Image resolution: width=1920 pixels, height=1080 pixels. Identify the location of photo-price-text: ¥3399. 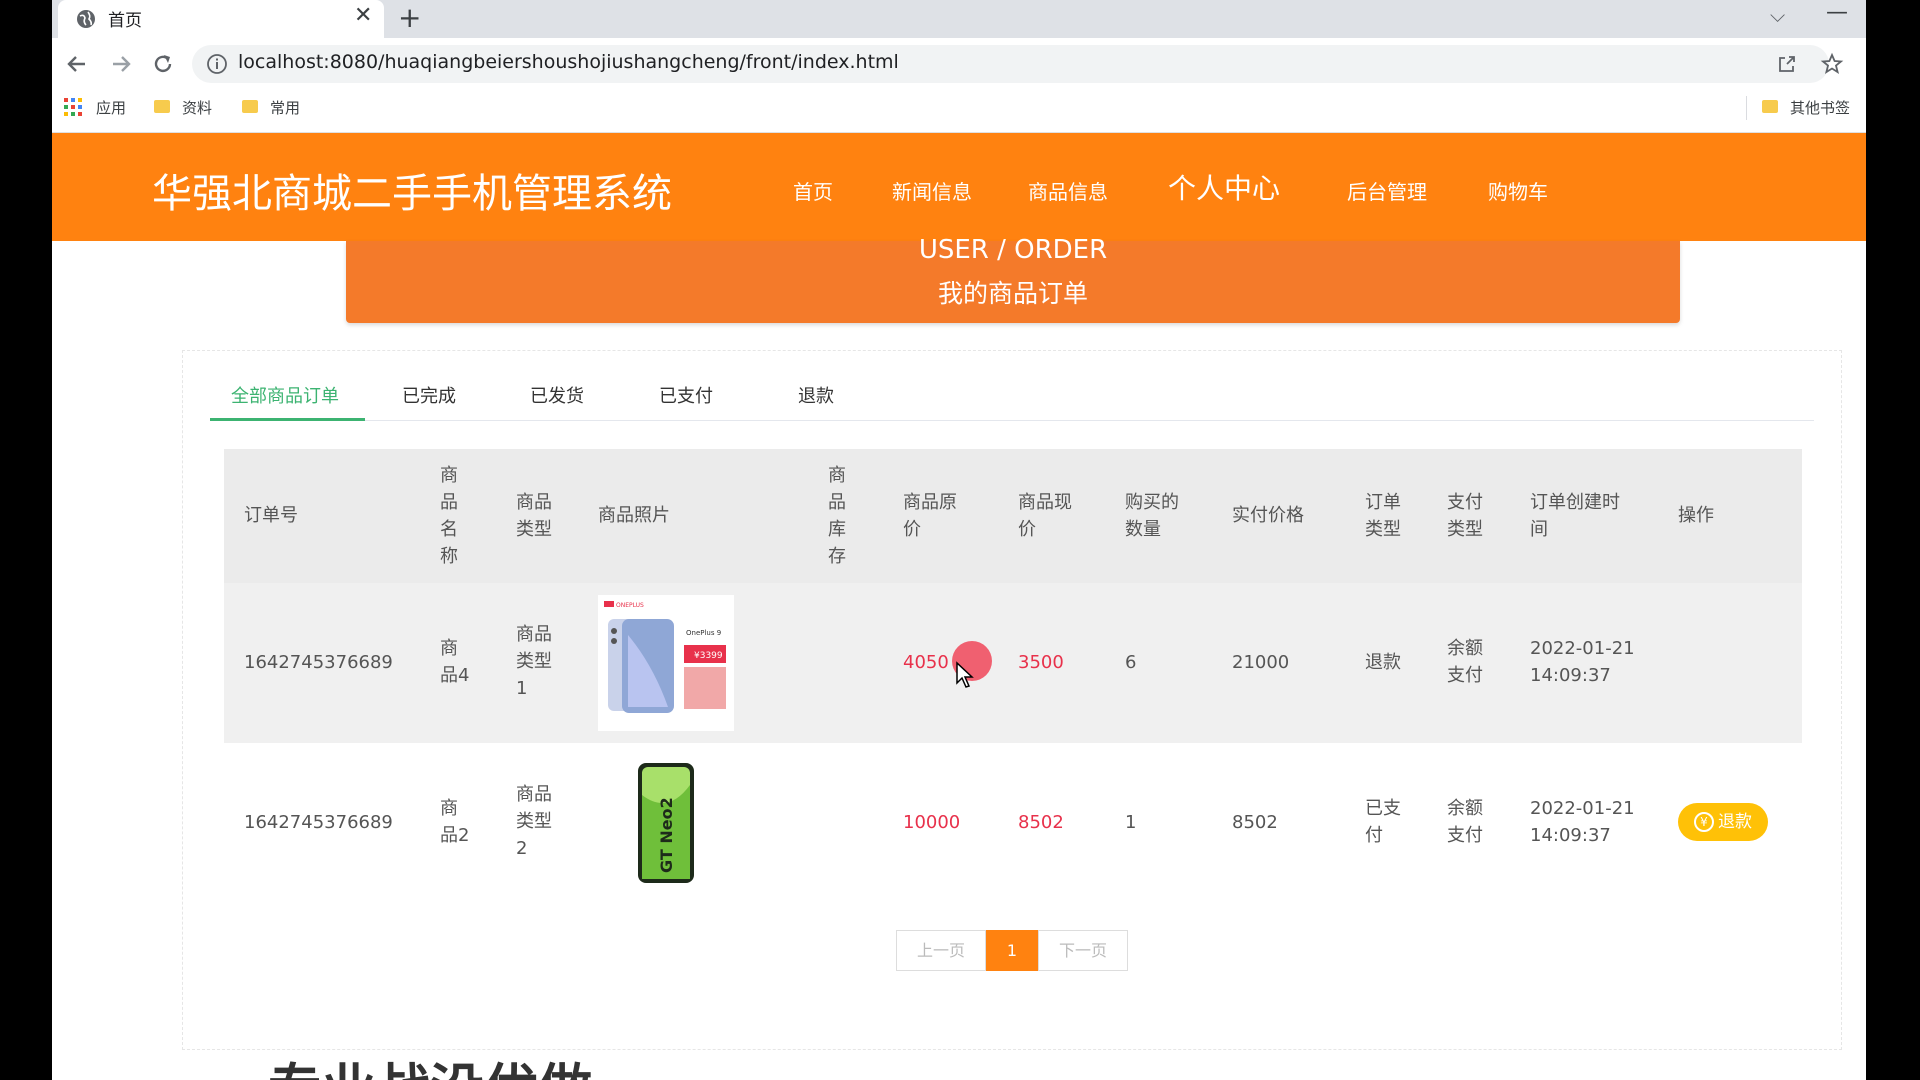
(708, 656).